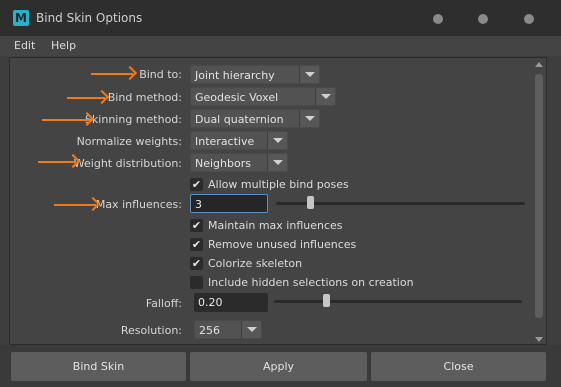 This screenshot has height=387, width=561. I want to click on remove-unused-influences-label: Remove unused influences, so click(282, 244).